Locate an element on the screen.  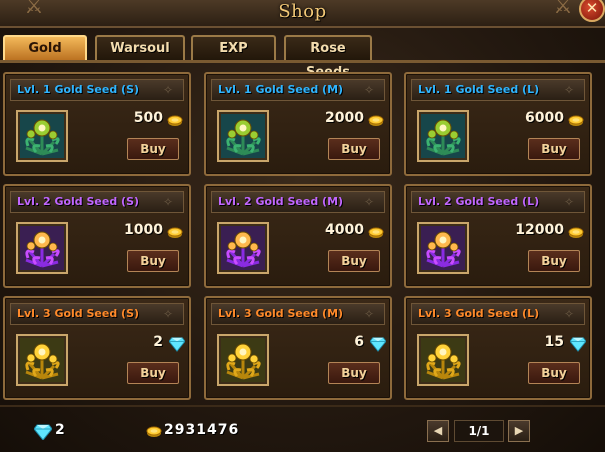
shop-item-card: Lvl. 3 Gold Seed (L) ✧ 15 Buy is located at coordinates (498, 348).